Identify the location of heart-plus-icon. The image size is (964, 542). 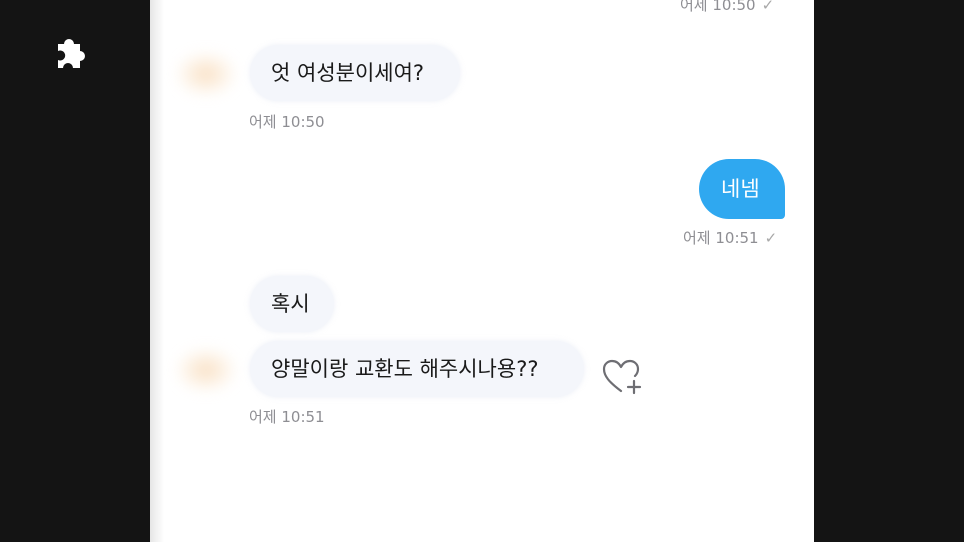
(622, 377).